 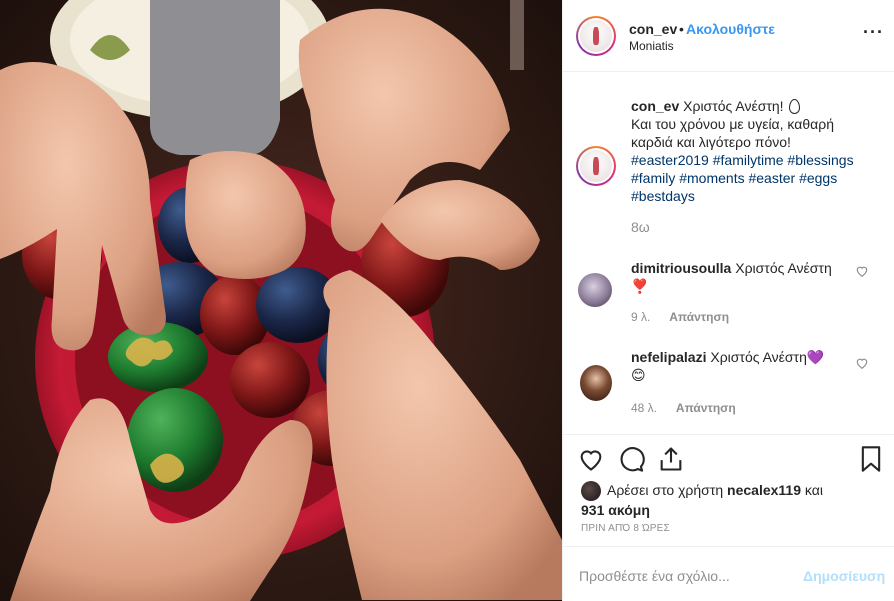 I want to click on comment-meta: 48 λ. Απάντηση, so click(x=683, y=408).